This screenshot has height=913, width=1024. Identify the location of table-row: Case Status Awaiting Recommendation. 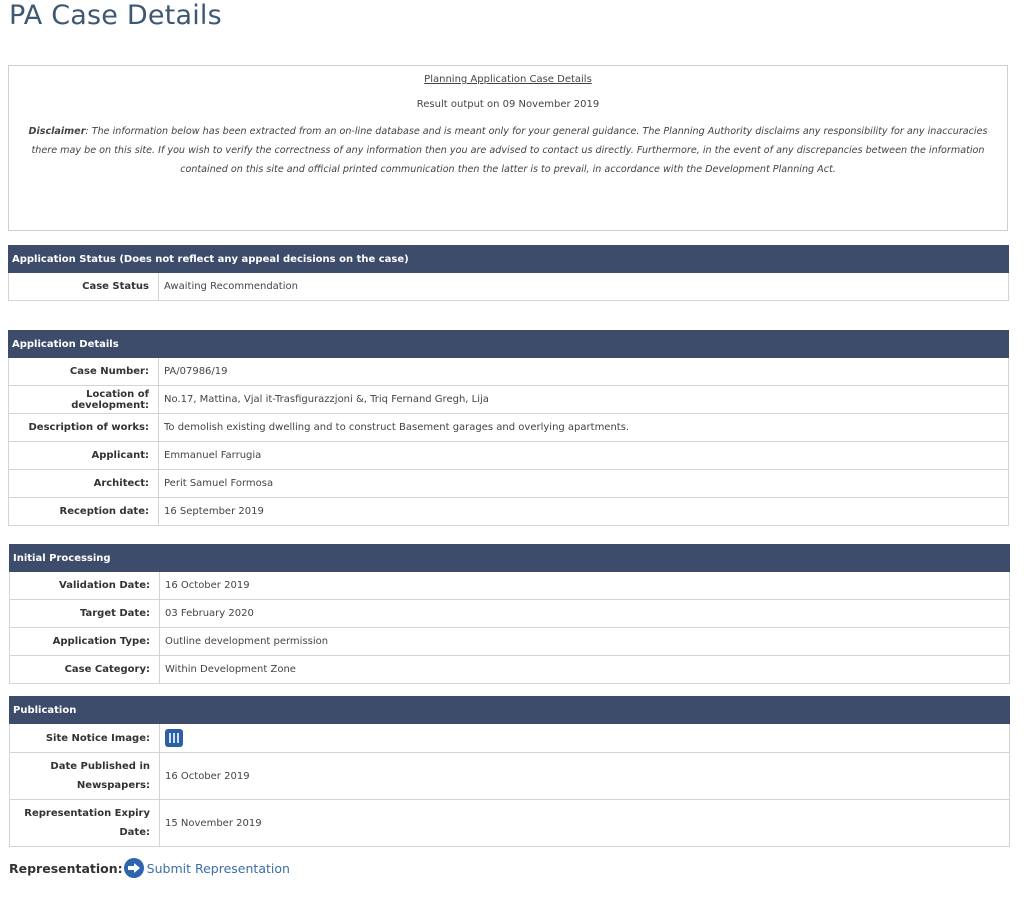
(508, 286).